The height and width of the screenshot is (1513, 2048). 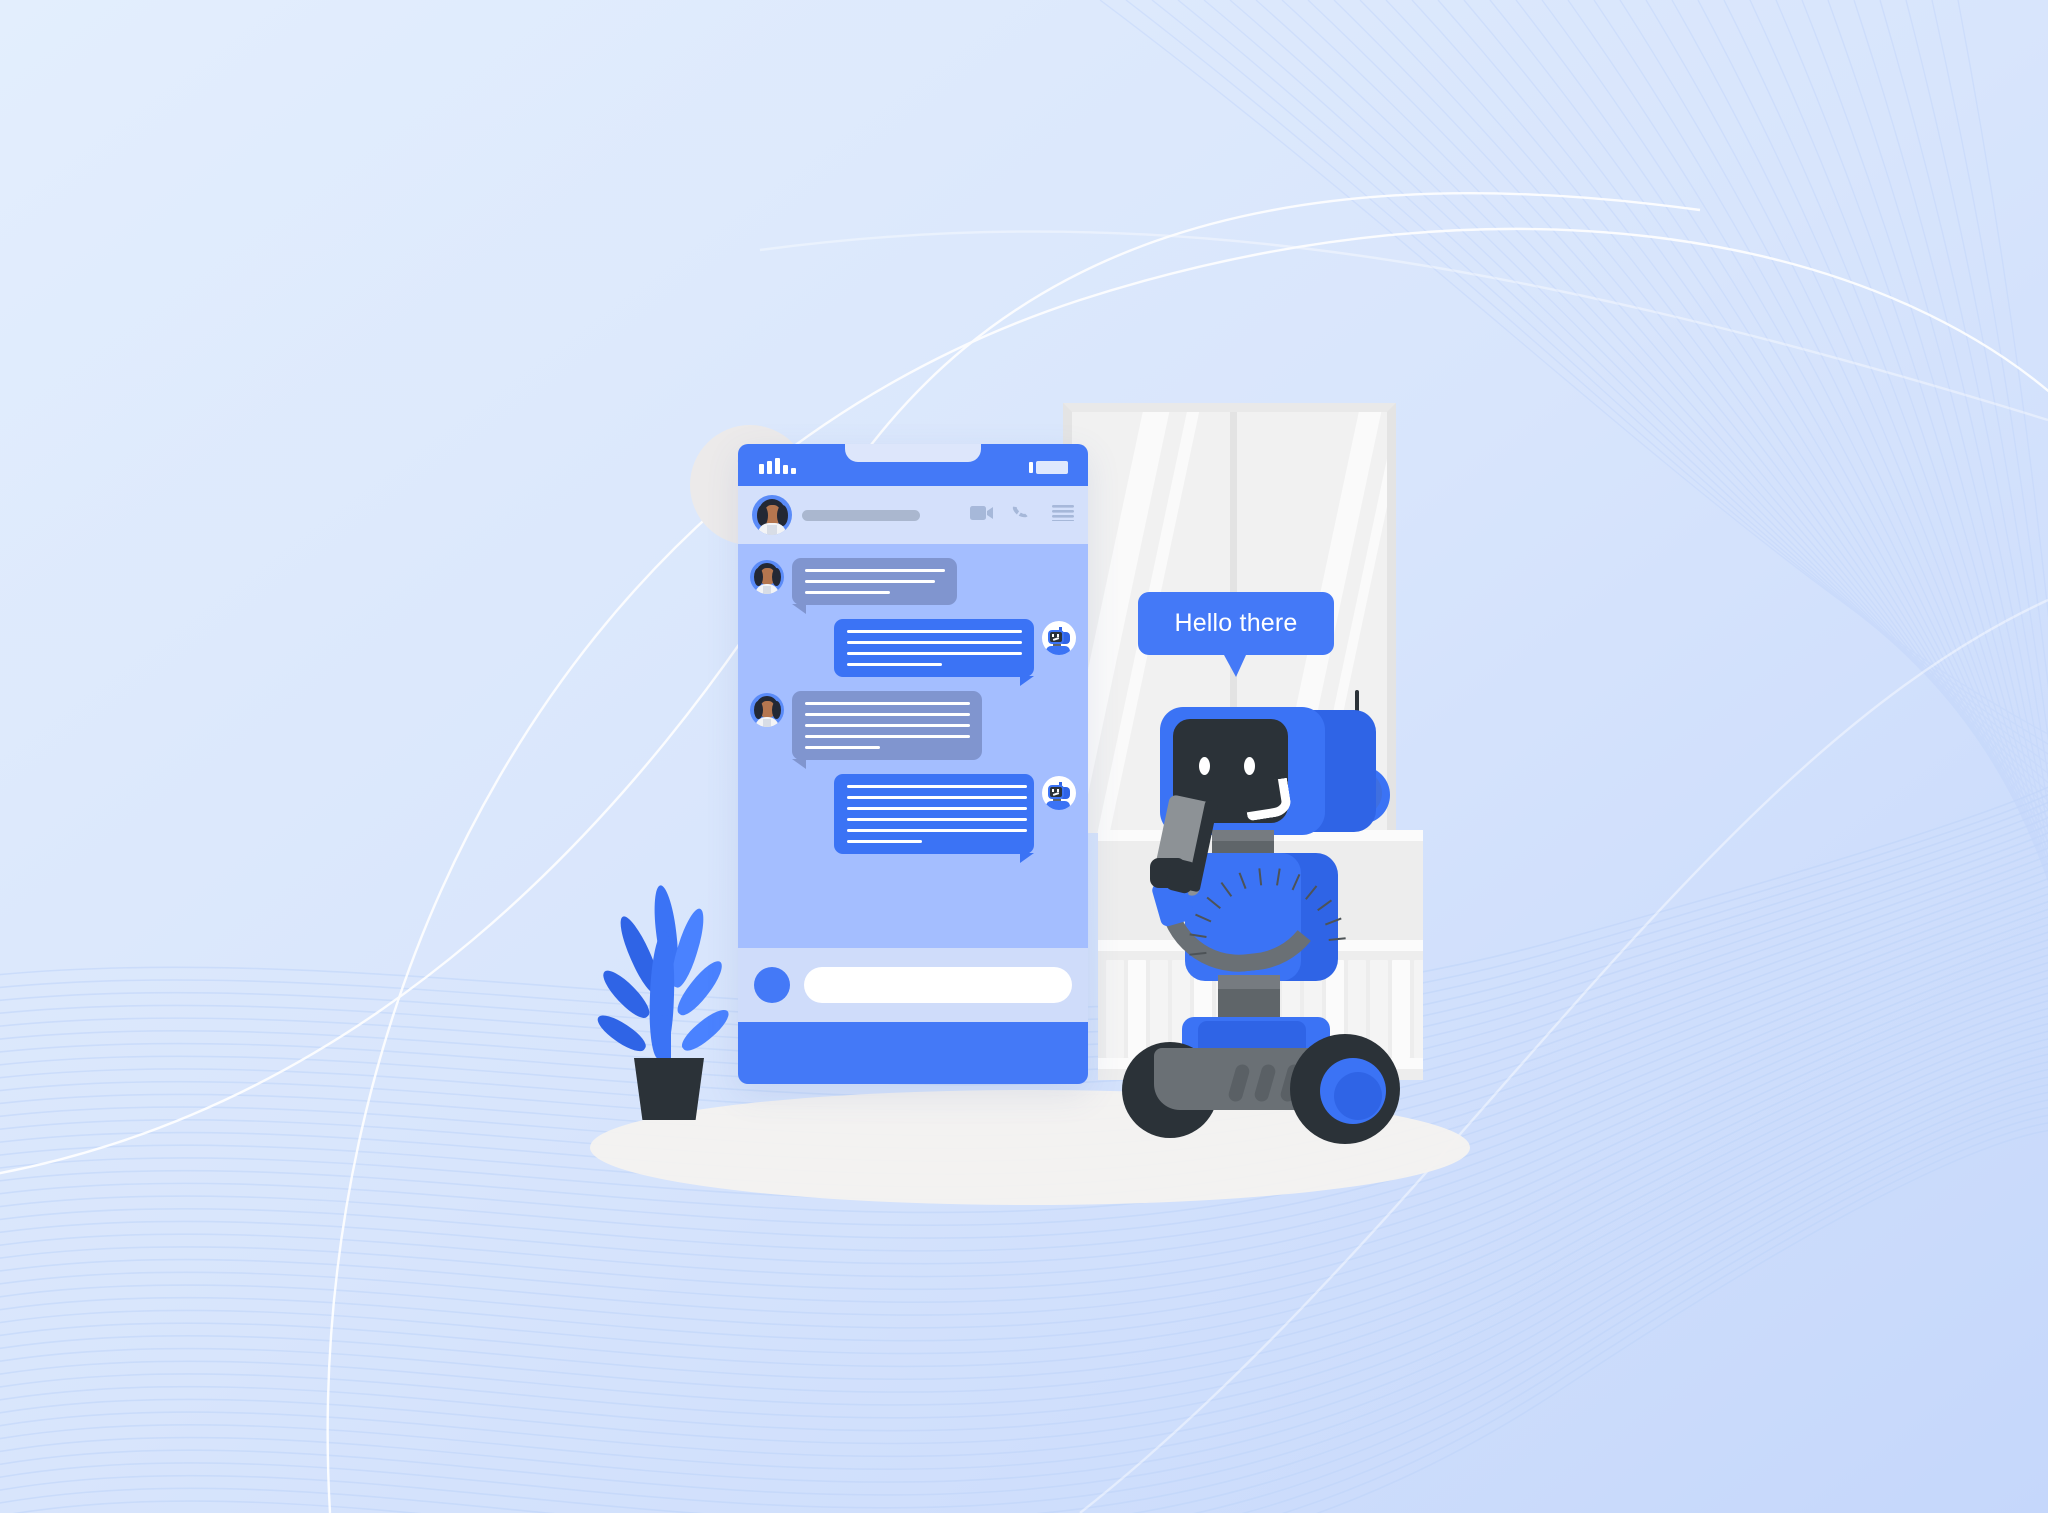 I want to click on speech-bubble: Hello there, so click(x=1236, y=634).